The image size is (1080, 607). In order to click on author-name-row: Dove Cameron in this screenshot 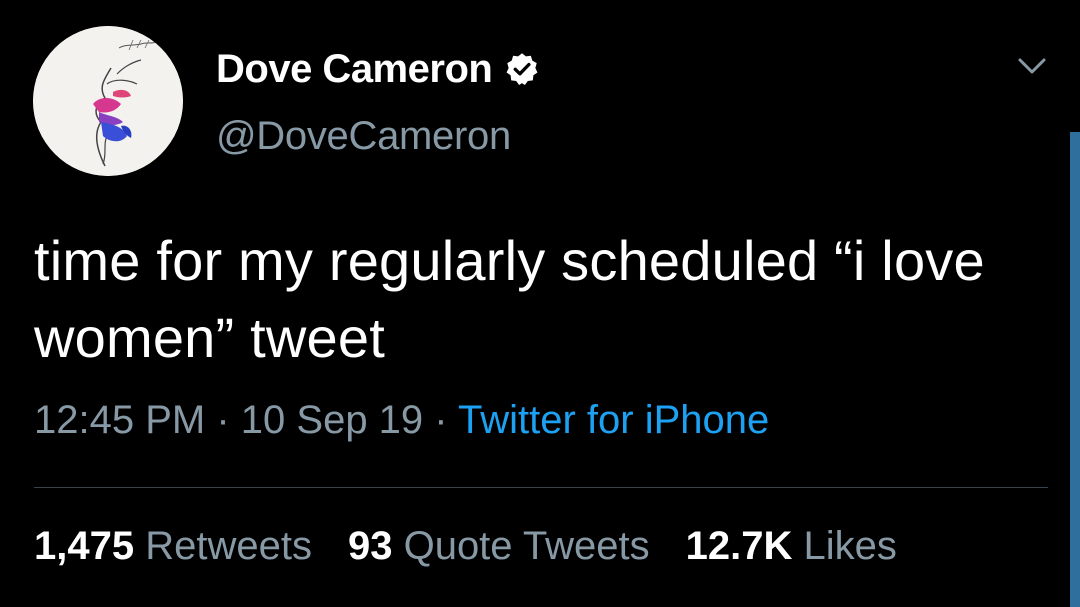, I will do `click(378, 69)`.